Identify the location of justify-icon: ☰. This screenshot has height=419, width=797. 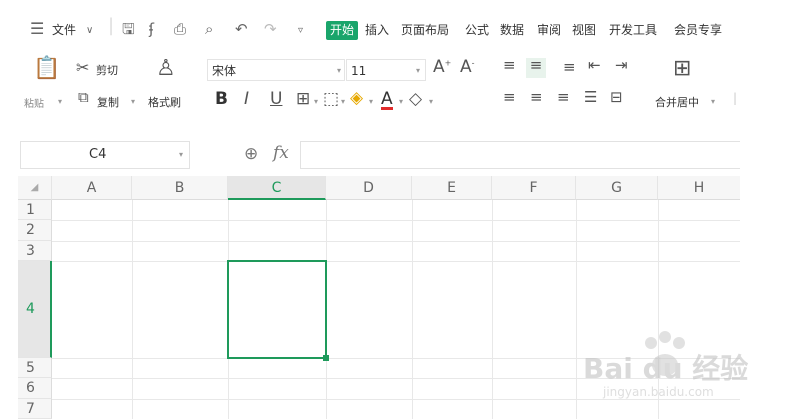
(590, 97).